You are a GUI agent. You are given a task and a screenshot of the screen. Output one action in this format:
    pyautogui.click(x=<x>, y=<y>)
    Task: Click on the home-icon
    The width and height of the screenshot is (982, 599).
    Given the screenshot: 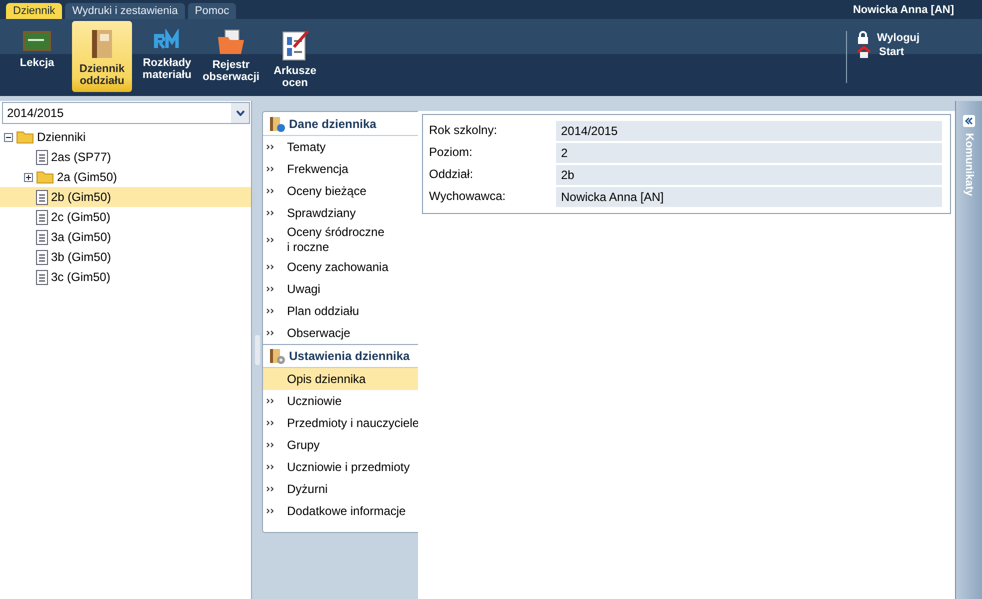 What is the action you would take?
    pyautogui.click(x=864, y=52)
    